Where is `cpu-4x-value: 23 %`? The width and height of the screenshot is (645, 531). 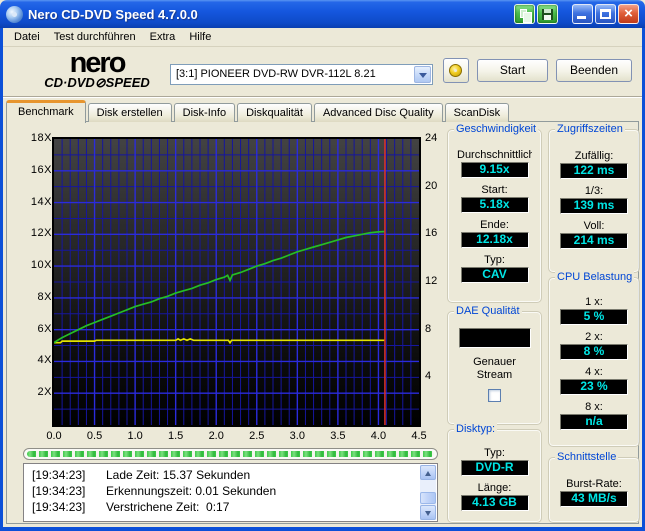
cpu-4x-value: 23 % is located at coordinates (594, 387).